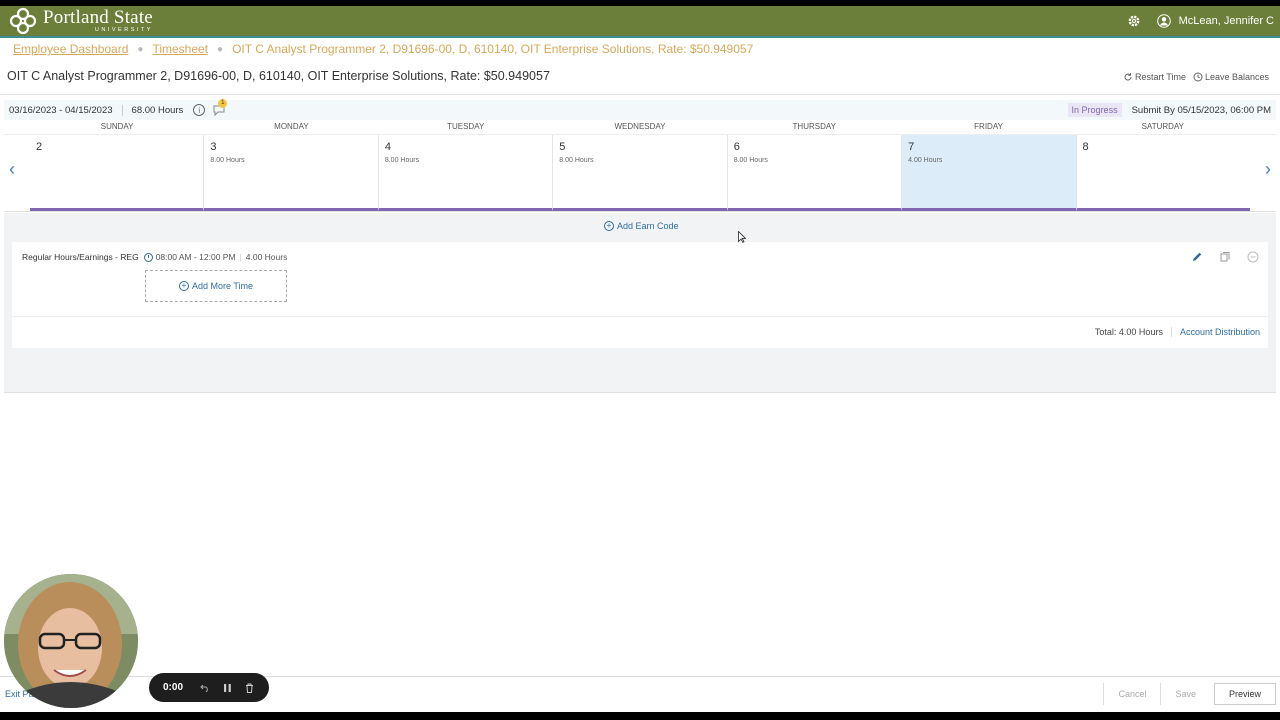 The width and height of the screenshot is (1280, 720). What do you see at coordinates (1268, 169) in the screenshot?
I see `next-week-arrow-icon: ›` at bounding box center [1268, 169].